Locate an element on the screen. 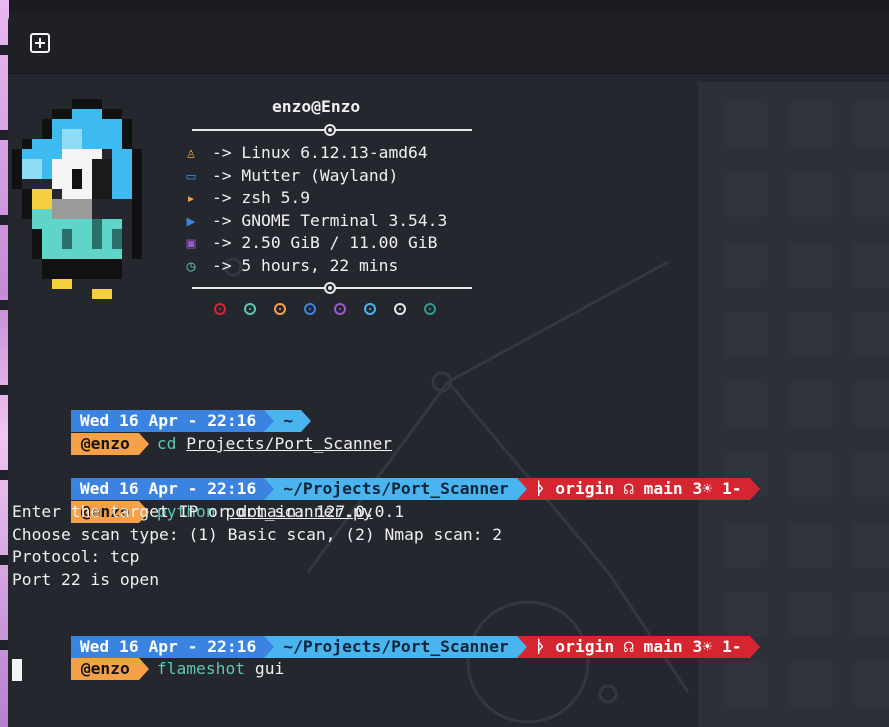 The image size is (889, 727). pixel-art-logo is located at coordinates (77, 199).